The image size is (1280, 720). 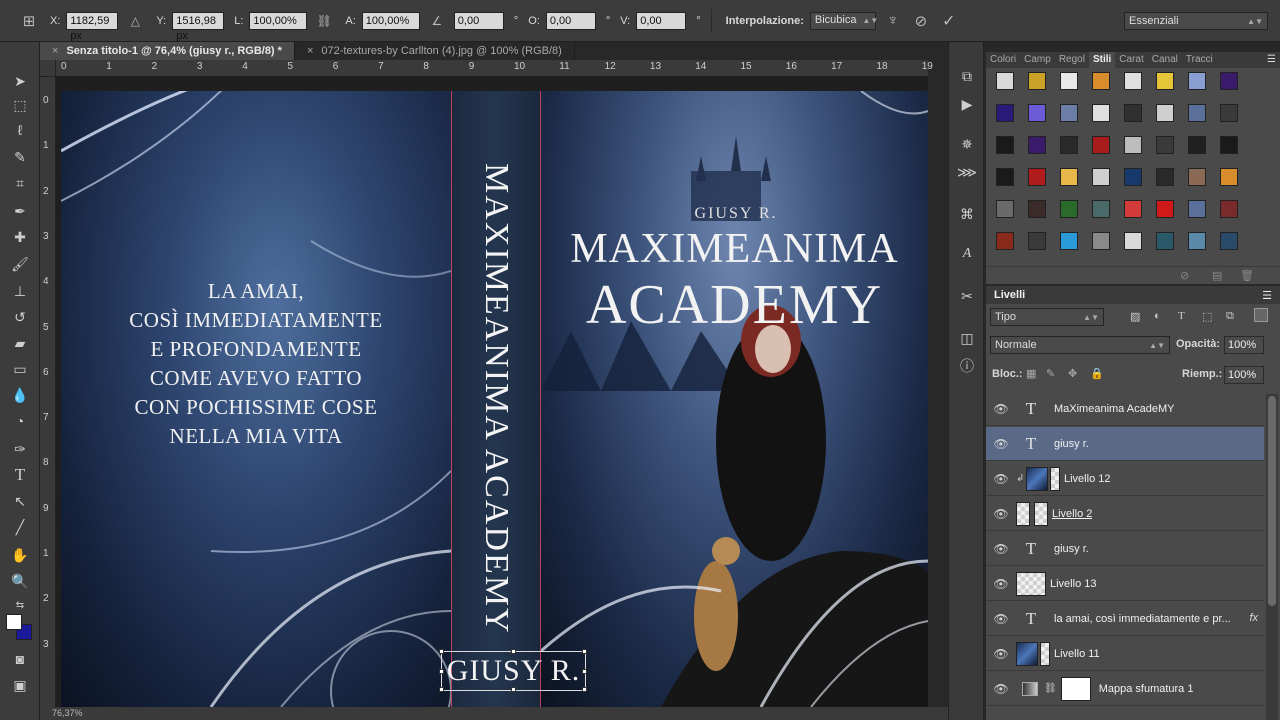 I want to click on y-field: 1516,98 px, so click(x=198, y=26).